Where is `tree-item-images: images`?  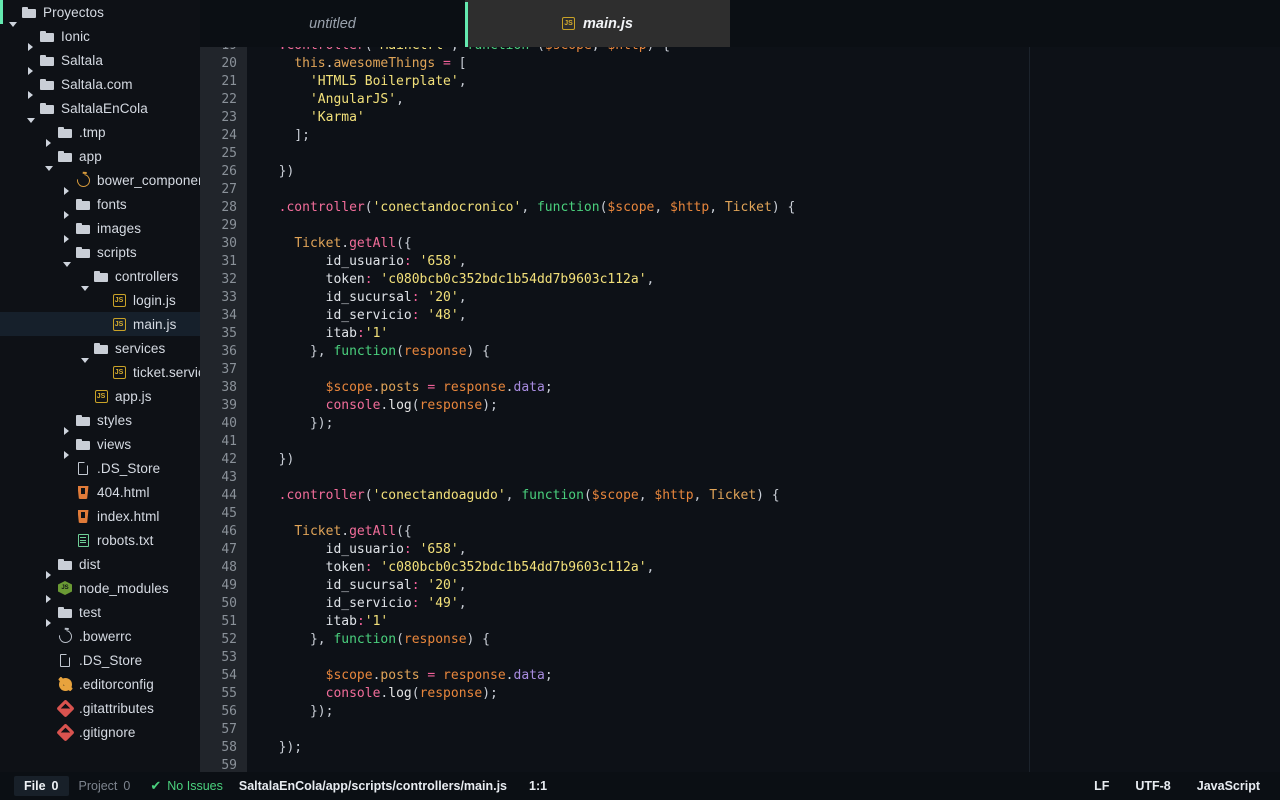
tree-item-images: images is located at coordinates (100, 229).